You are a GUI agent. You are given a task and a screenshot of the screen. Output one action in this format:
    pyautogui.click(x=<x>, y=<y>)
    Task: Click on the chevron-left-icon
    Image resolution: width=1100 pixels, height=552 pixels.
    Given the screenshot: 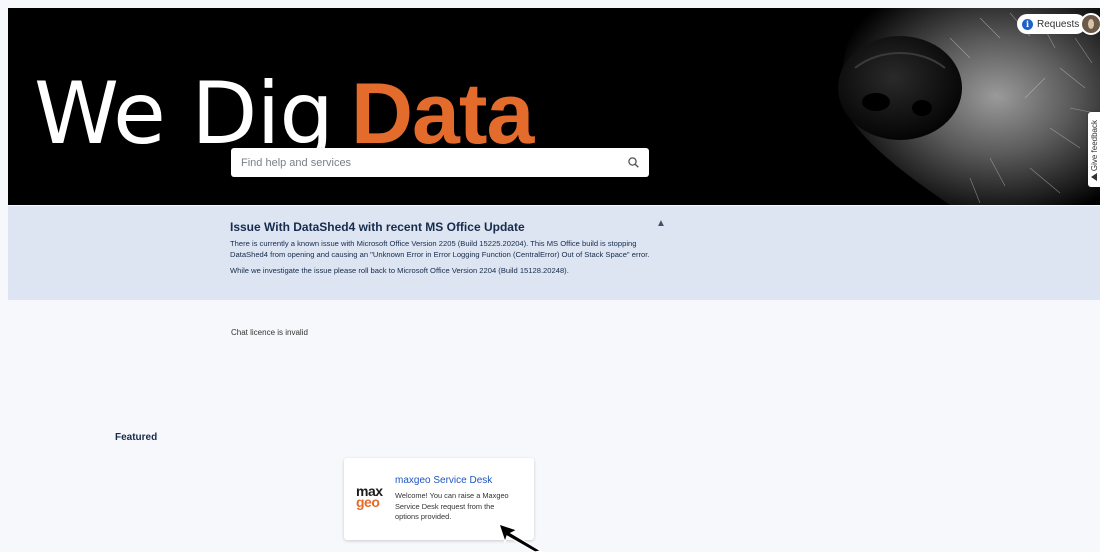 What is the action you would take?
    pyautogui.click(x=1094, y=177)
    